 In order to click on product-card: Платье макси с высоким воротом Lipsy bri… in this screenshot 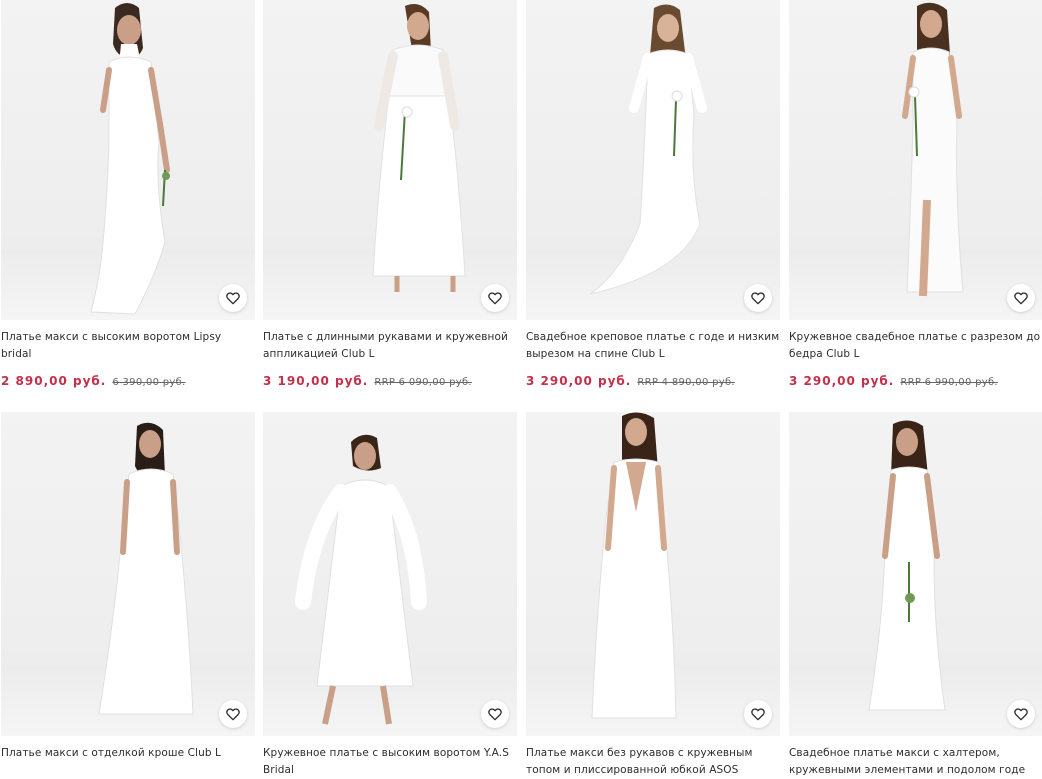, I will do `click(128, 194)`.